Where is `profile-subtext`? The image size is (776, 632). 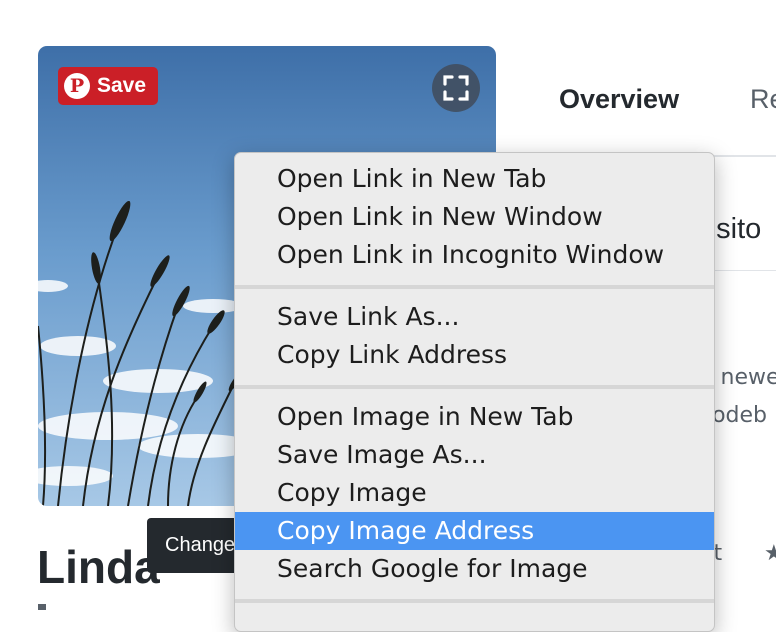
profile-subtext is located at coordinates (42, 607).